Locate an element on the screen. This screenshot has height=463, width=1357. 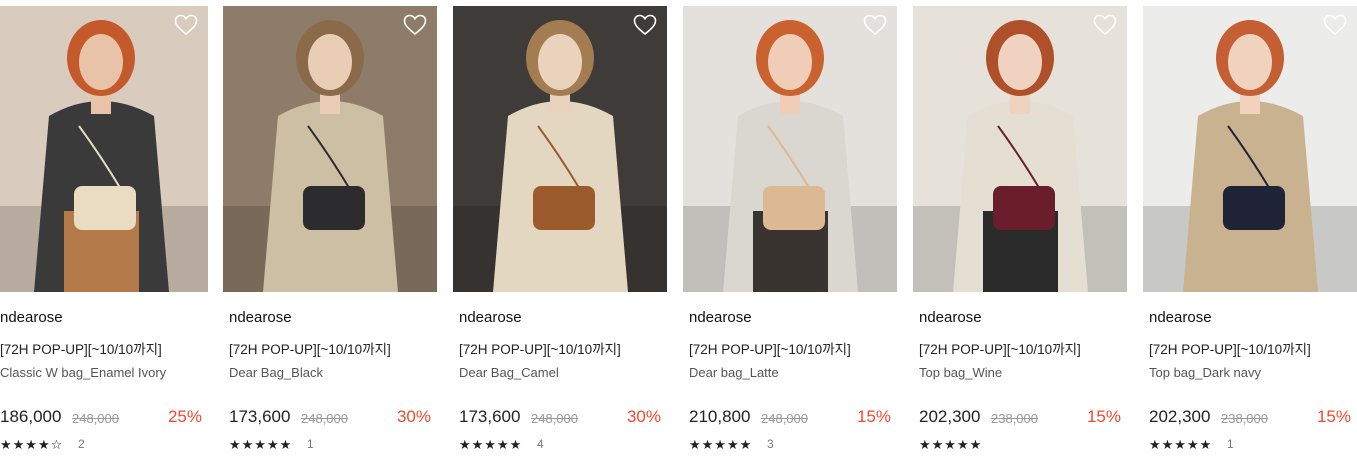
sale-price: 186,000 is located at coordinates (31, 416).